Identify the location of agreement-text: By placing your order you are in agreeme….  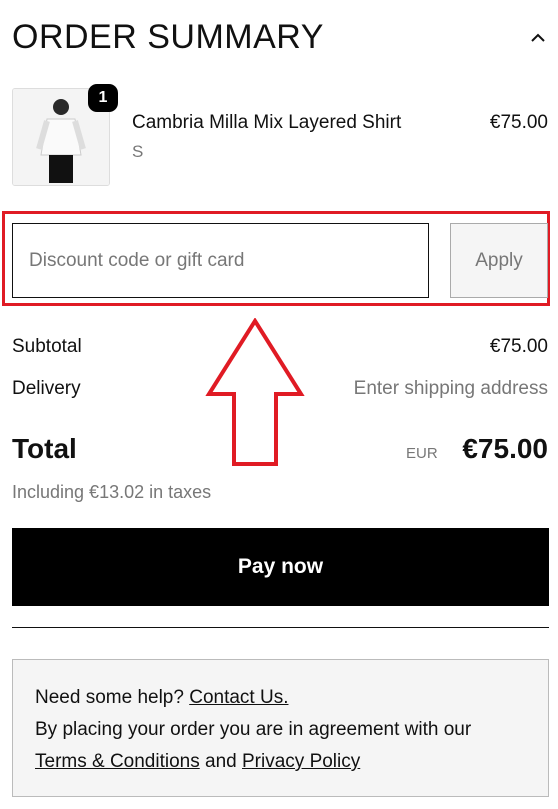
(253, 729).